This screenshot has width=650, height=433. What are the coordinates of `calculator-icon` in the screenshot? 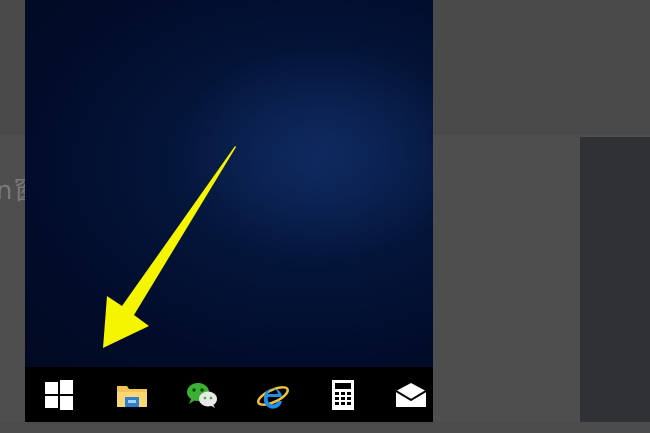 It's located at (343, 394).